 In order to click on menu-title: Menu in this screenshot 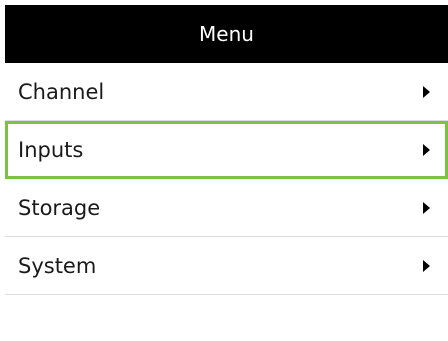, I will do `click(226, 34)`.